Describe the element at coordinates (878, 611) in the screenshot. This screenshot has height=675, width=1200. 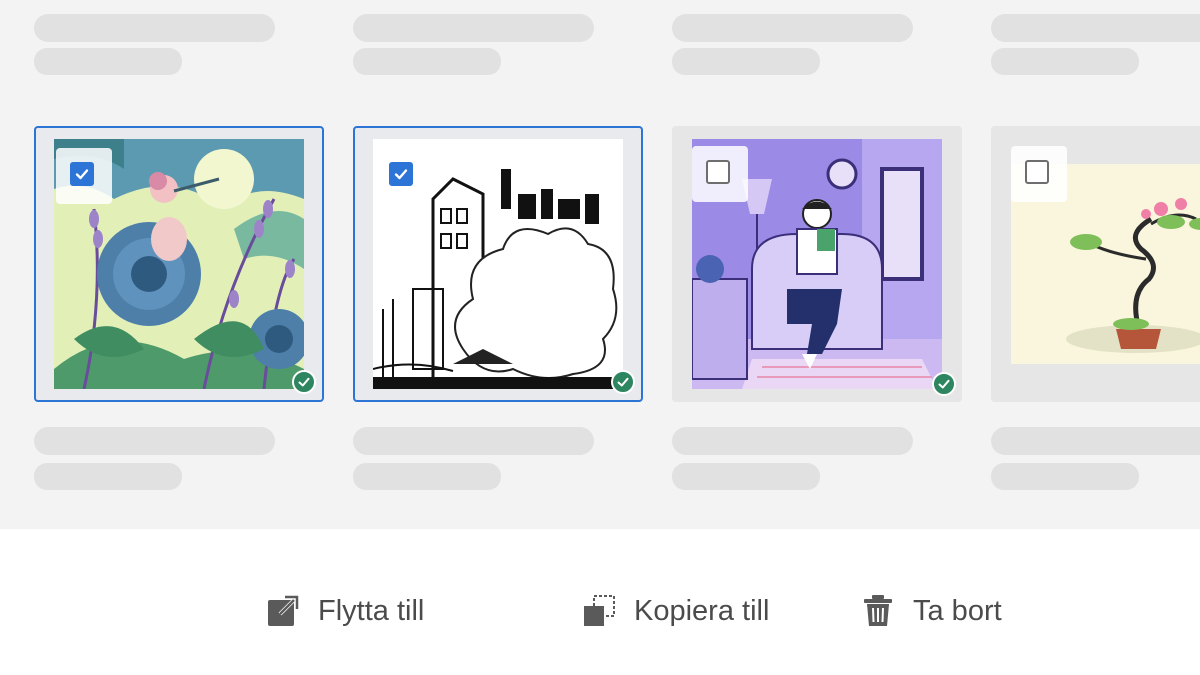
I see `trash-icon` at that location.